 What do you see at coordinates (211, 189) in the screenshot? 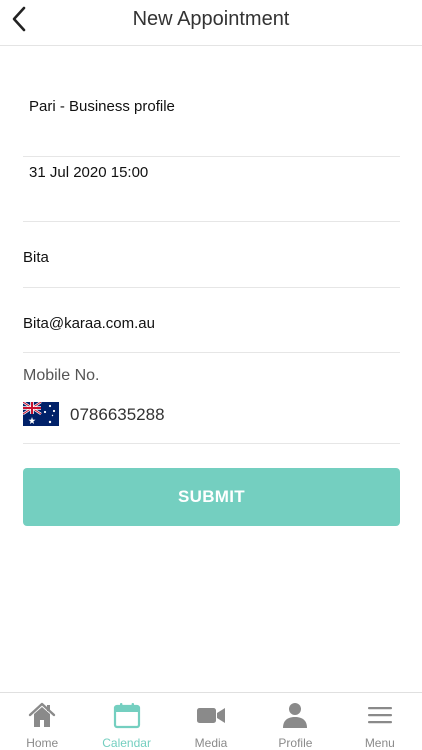
I see `datetime-field: 31 Jul 2020 15:00` at bounding box center [211, 189].